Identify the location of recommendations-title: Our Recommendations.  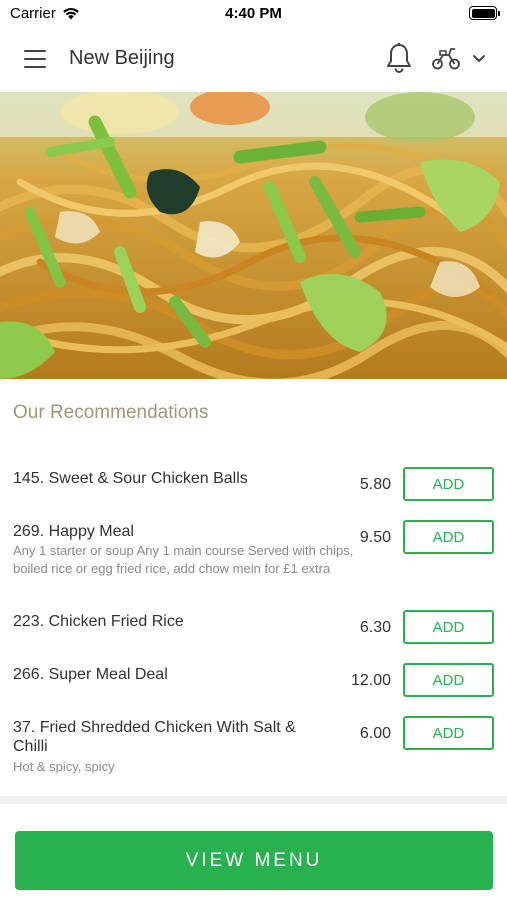
(111, 412).